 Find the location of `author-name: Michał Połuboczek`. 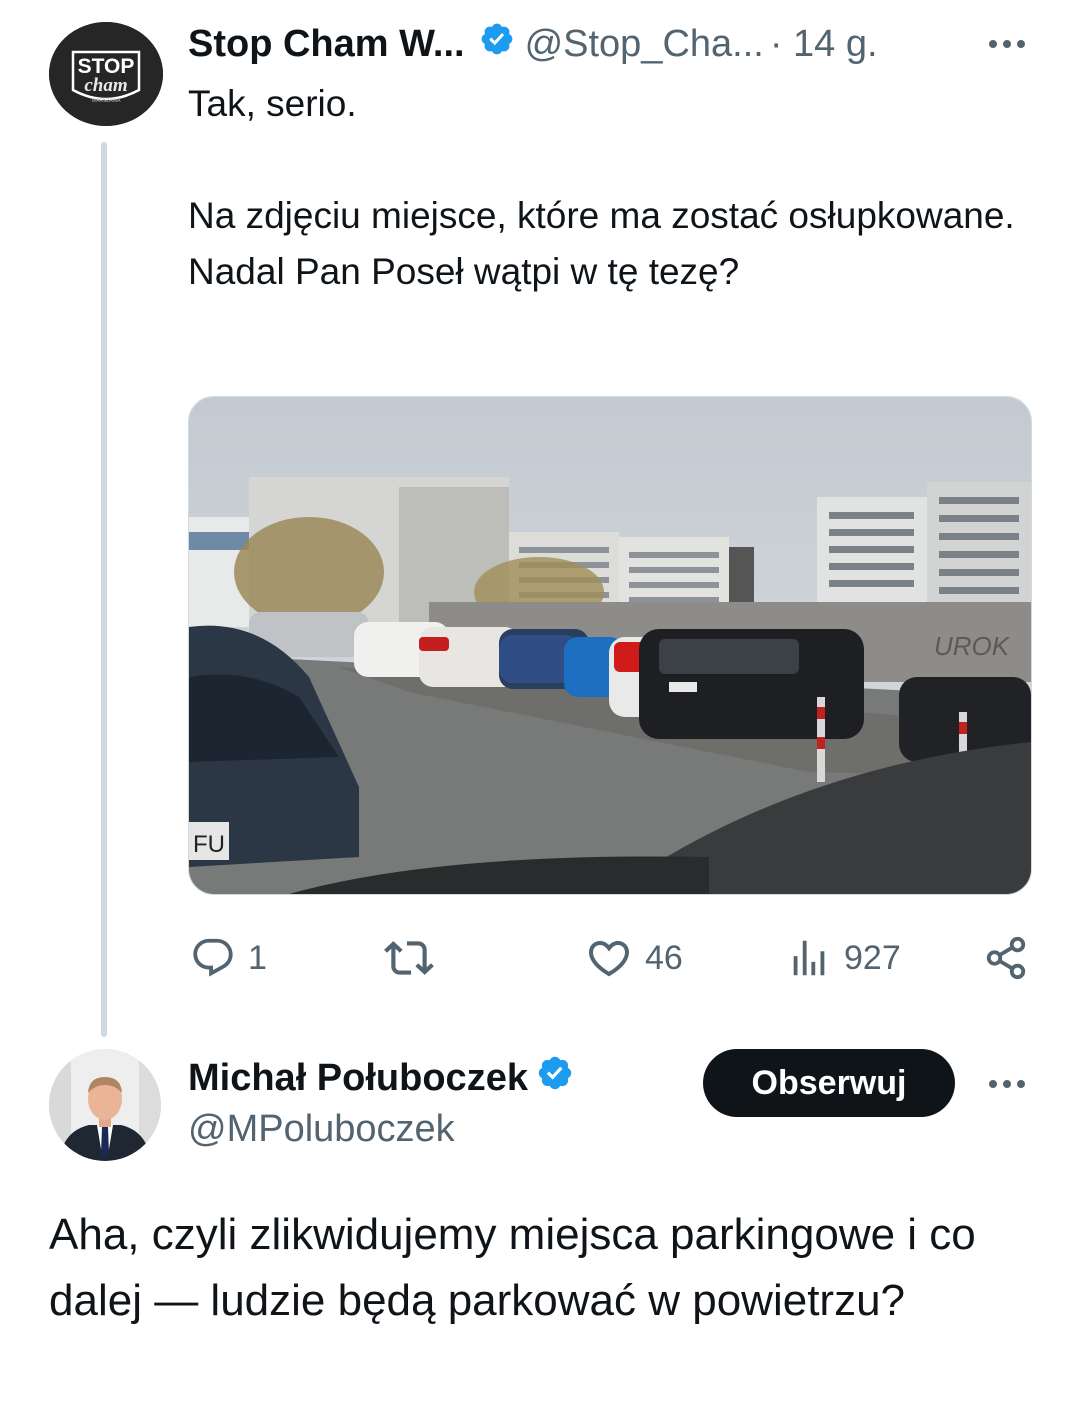

author-name: Michał Połuboczek is located at coordinates (358, 1078).